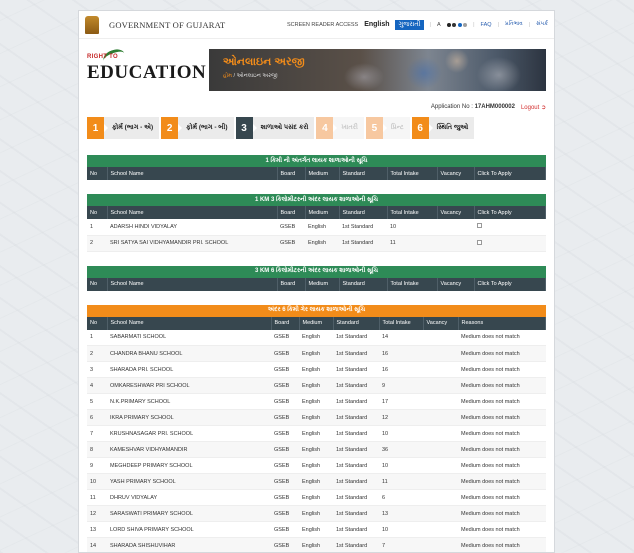  I want to click on theme-grey-icon, so click(465, 24).